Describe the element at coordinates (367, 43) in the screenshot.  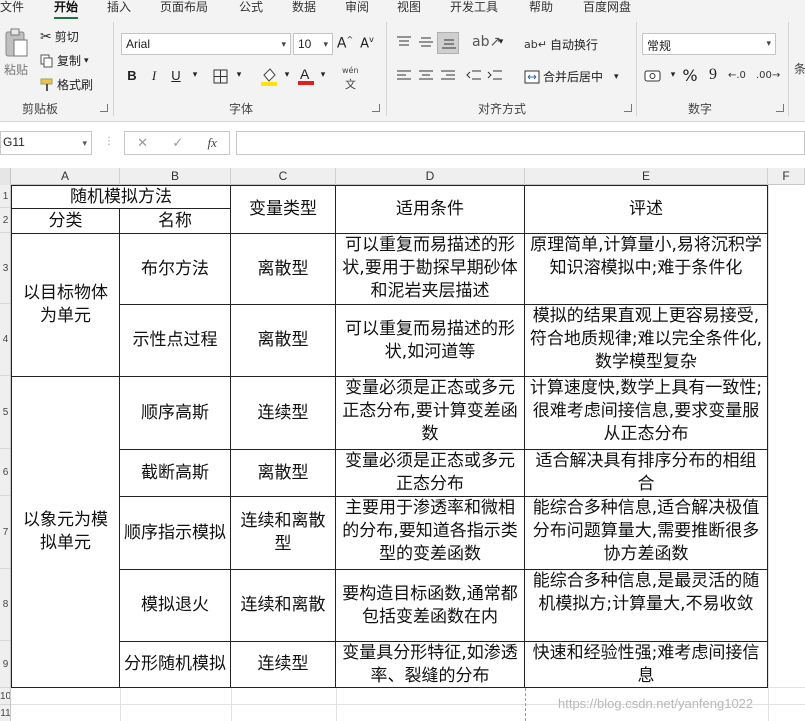
I see `decrease-font-icon: Av` at that location.